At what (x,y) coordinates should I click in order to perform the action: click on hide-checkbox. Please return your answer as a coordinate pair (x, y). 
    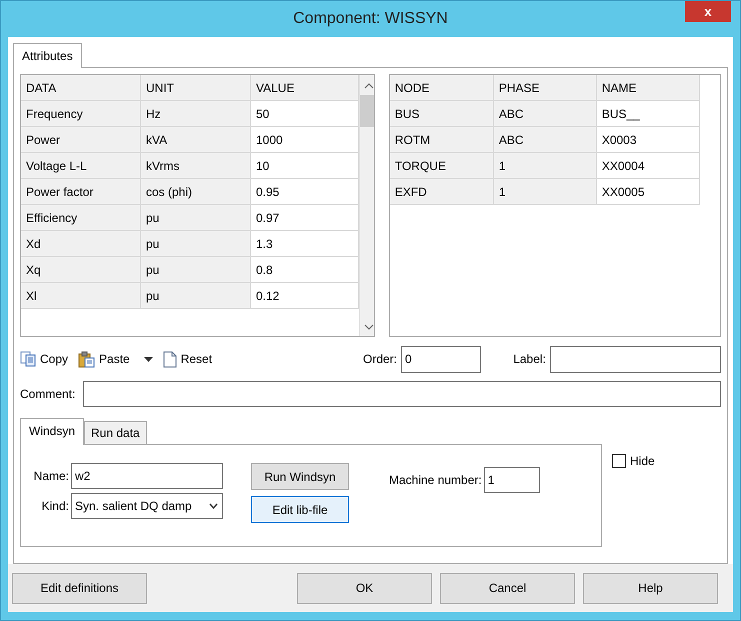
    Looking at the image, I should click on (619, 461).